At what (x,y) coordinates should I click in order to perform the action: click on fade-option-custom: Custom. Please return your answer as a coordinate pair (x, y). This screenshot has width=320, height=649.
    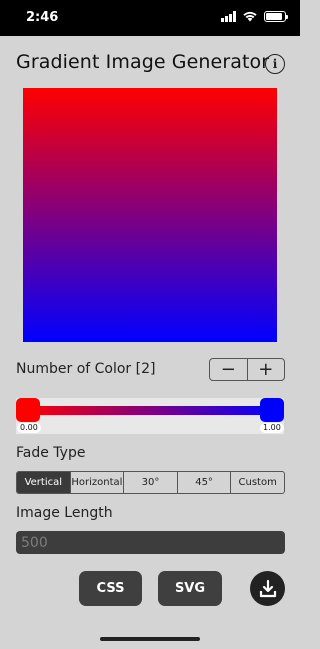
    Looking at the image, I should click on (257, 482).